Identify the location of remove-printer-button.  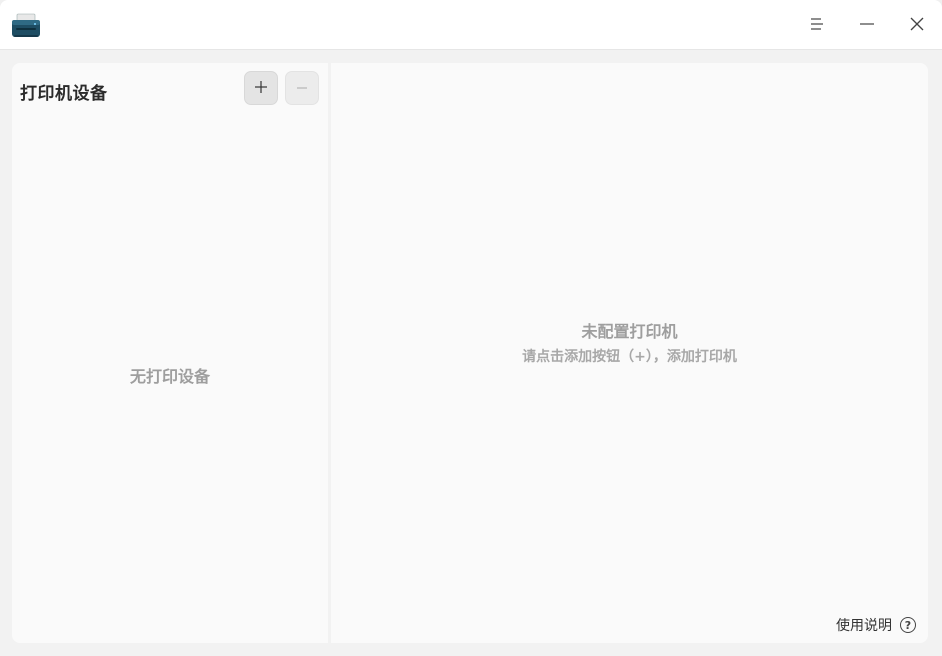
(302, 88).